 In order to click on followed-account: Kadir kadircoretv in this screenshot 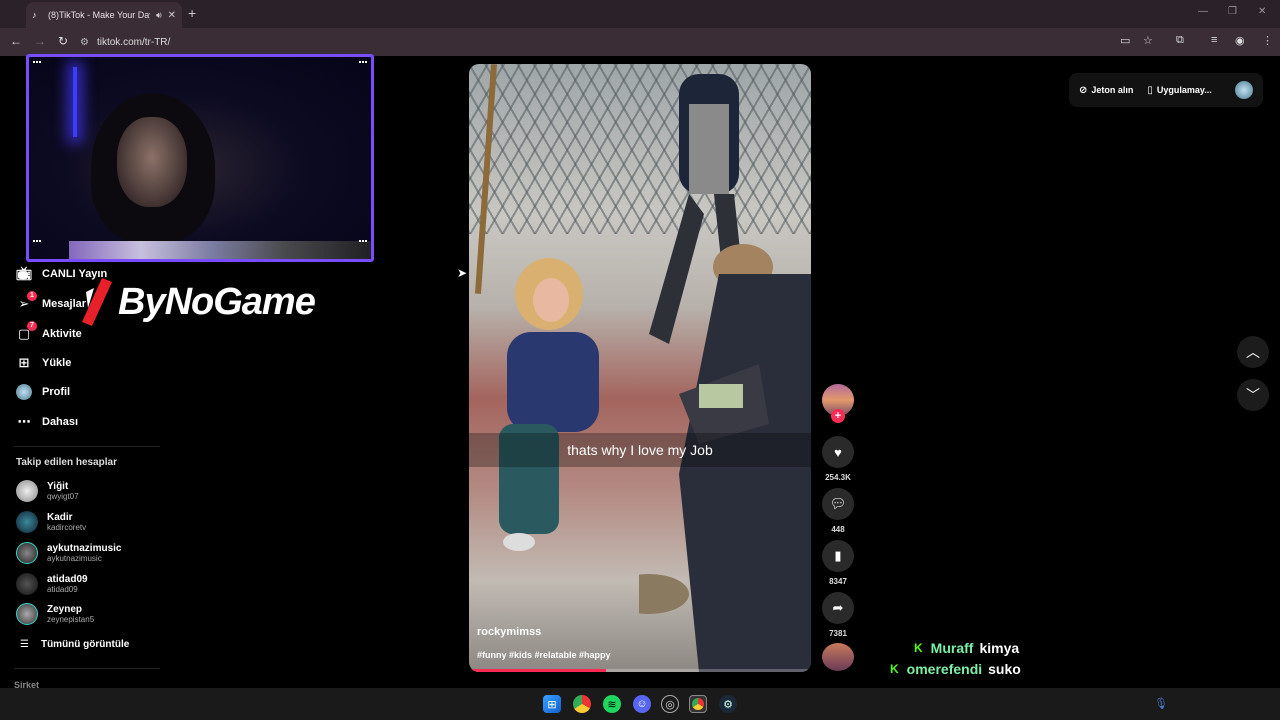, I will do `click(51, 522)`.